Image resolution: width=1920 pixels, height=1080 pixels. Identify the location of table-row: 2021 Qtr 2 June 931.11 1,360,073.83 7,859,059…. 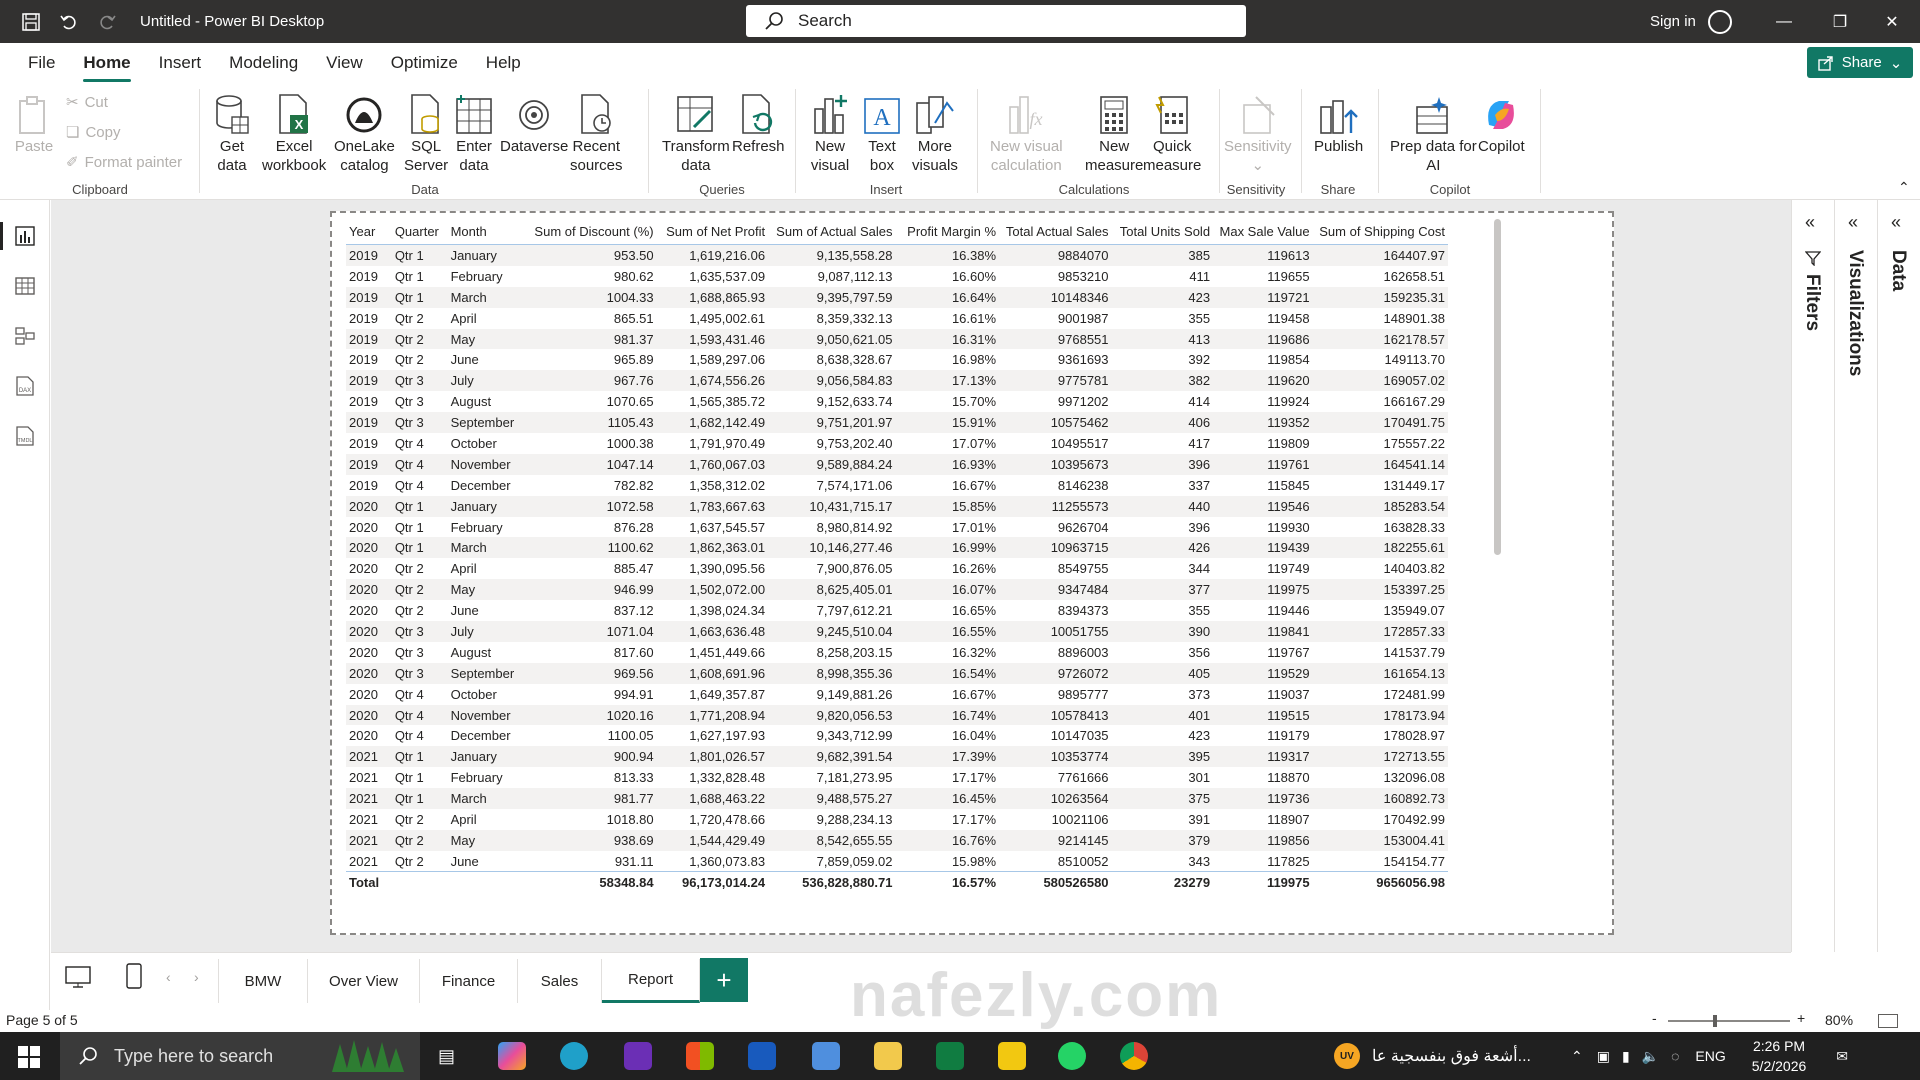
(897, 861).